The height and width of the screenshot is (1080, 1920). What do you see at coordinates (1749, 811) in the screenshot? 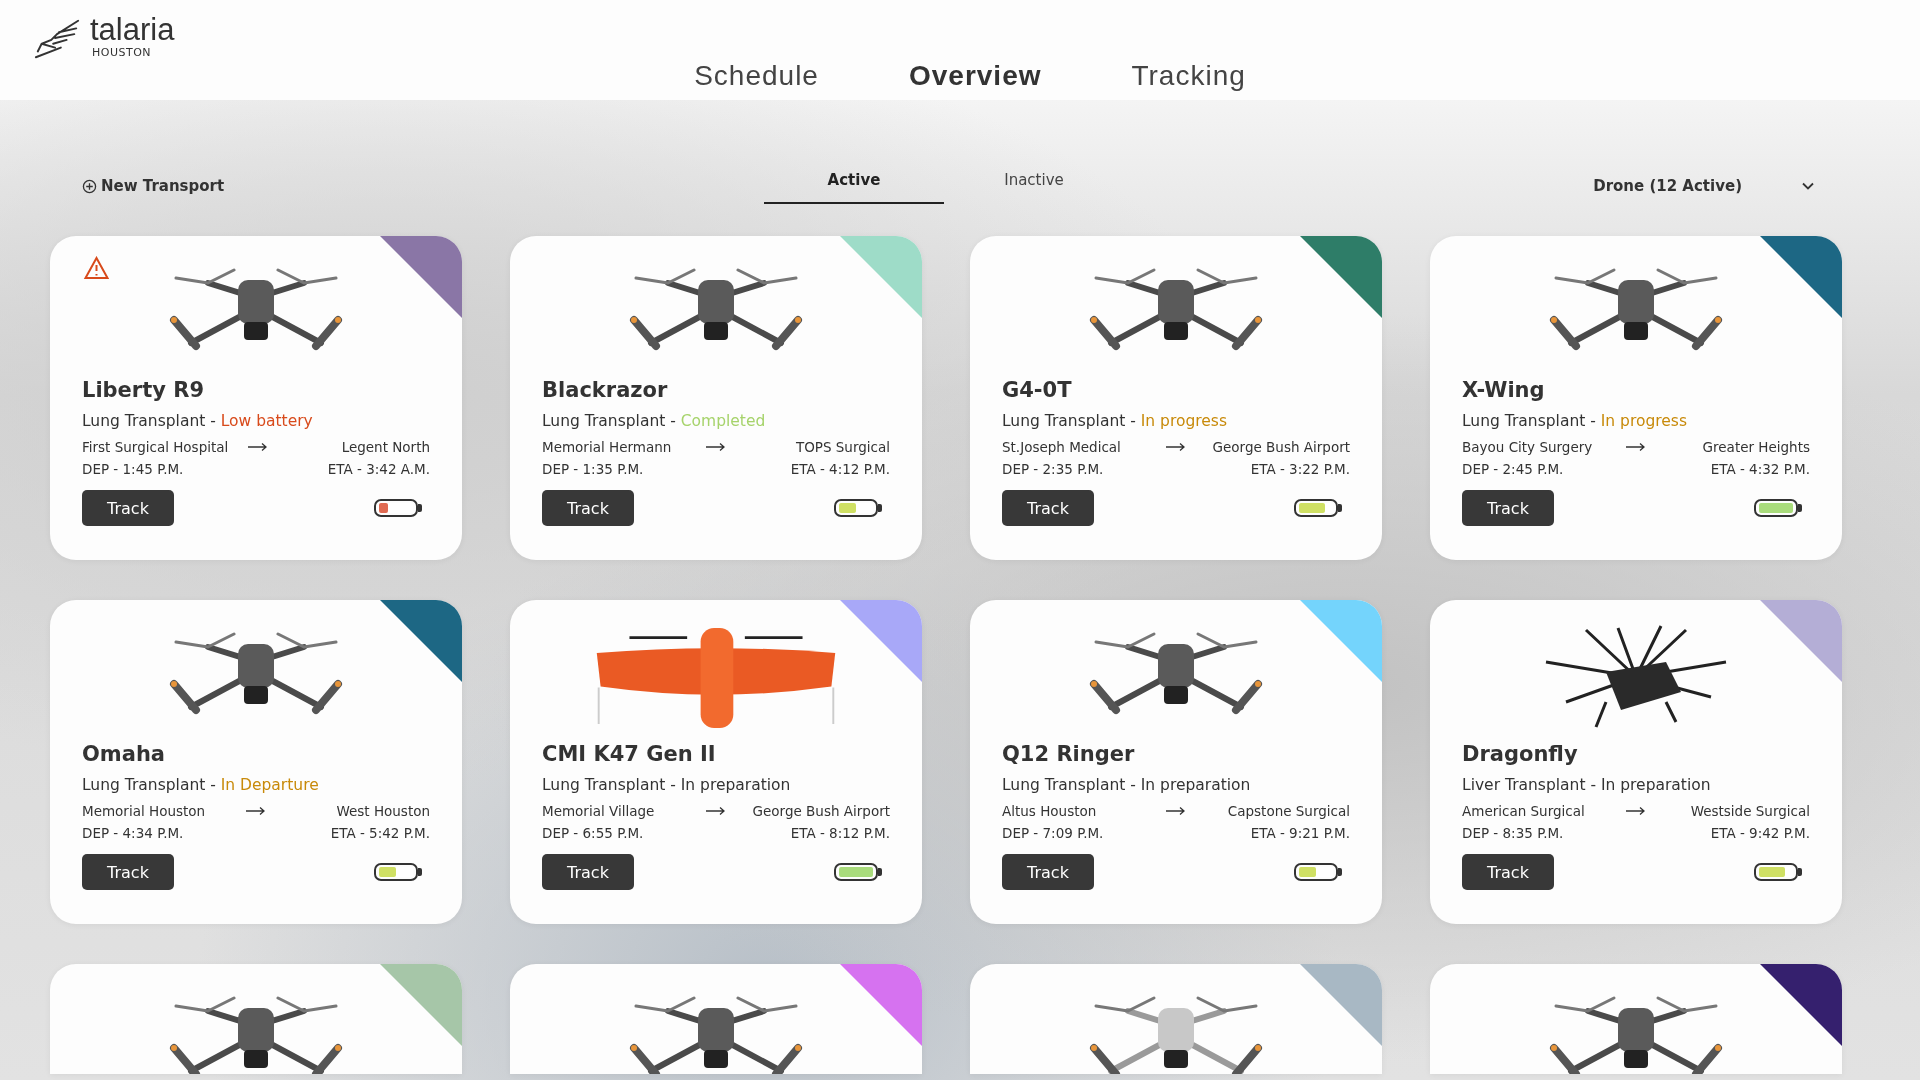
I see `destination: Westside Surgical` at bounding box center [1749, 811].